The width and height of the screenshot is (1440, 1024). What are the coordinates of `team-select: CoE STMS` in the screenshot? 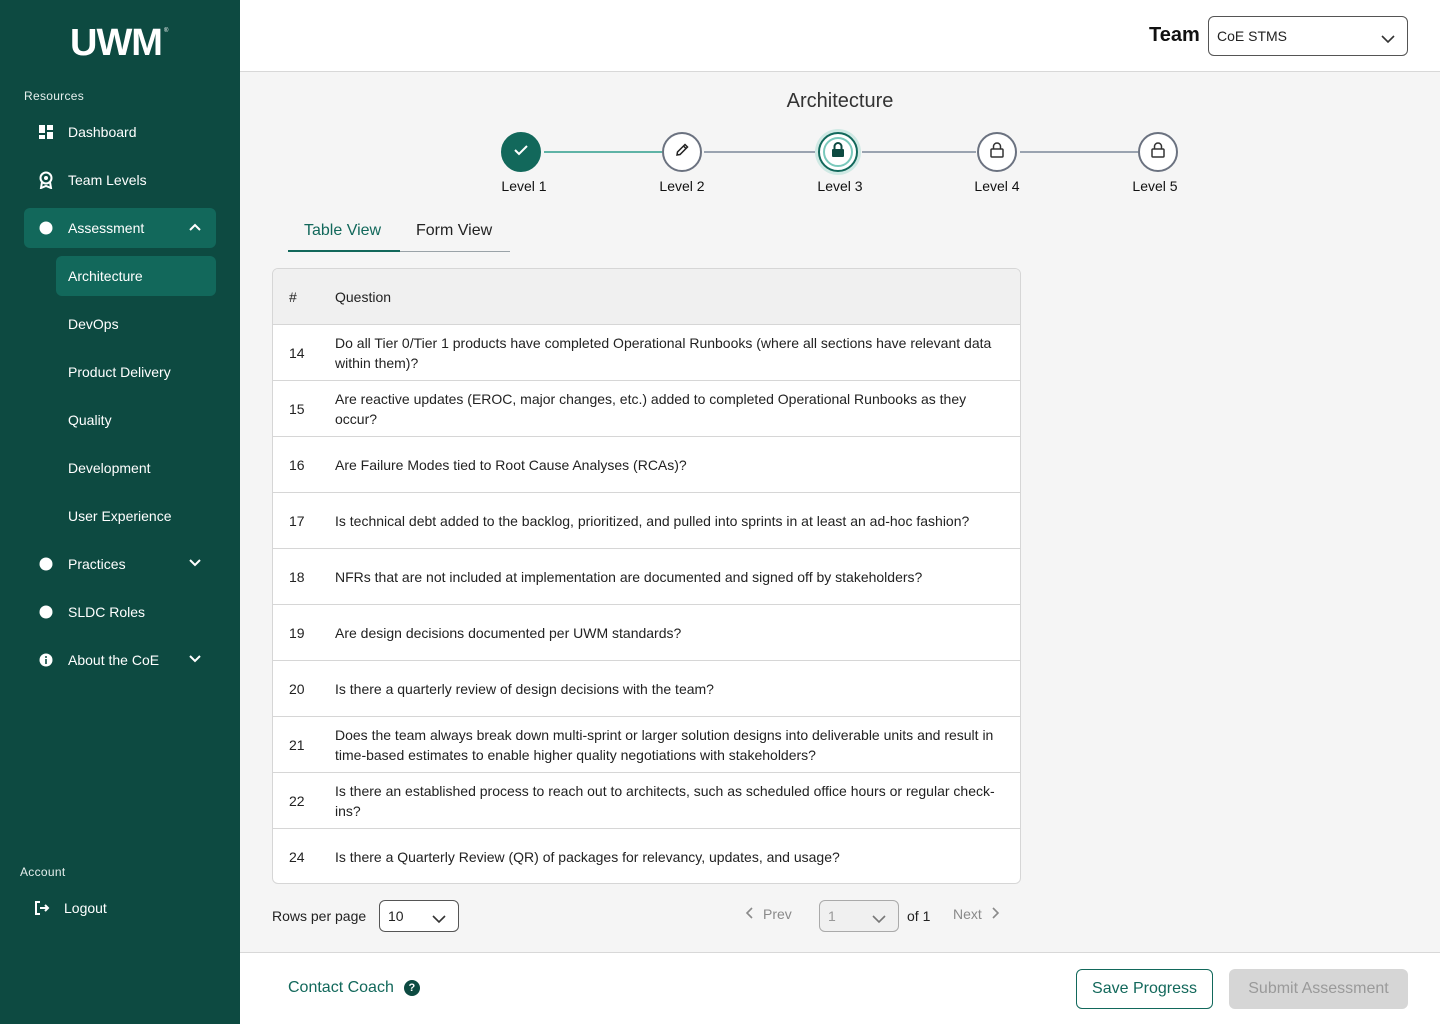 It's located at (1308, 36).